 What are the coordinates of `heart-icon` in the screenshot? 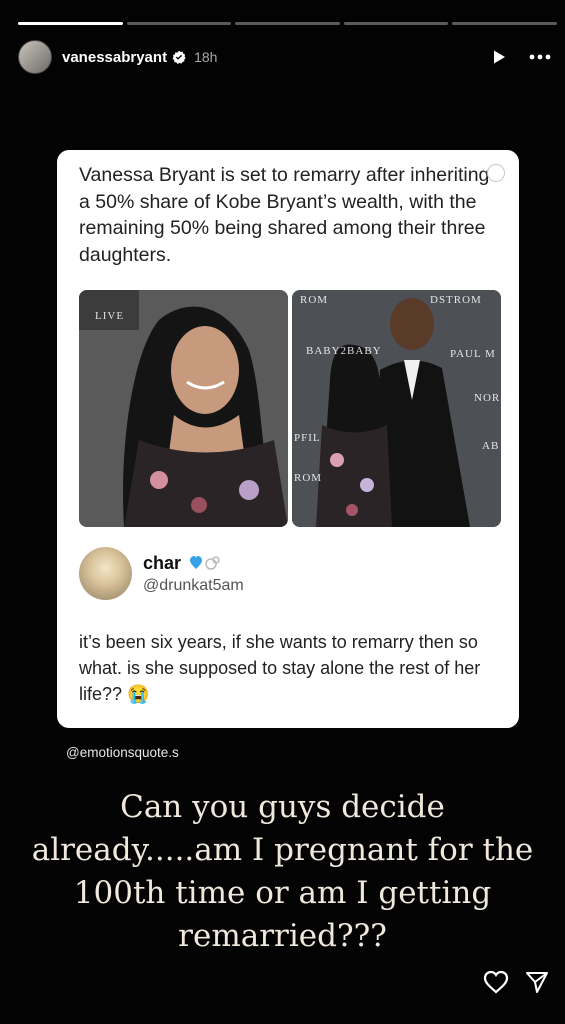 It's located at (496, 982).